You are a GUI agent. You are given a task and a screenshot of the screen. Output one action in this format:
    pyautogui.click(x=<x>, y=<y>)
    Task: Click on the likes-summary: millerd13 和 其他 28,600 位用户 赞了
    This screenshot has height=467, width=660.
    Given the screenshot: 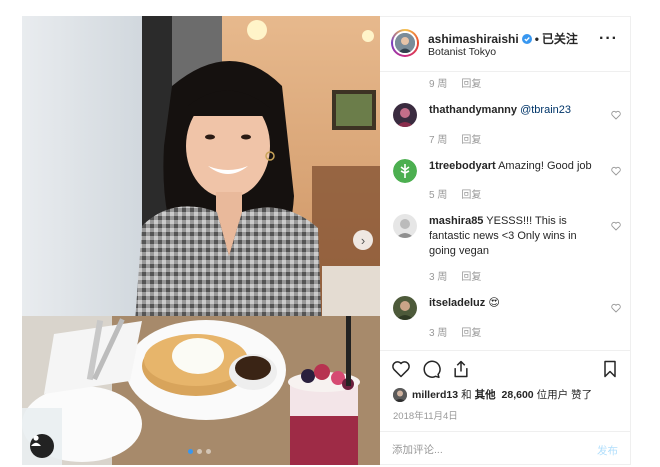 What is the action you would take?
    pyautogui.click(x=492, y=394)
    